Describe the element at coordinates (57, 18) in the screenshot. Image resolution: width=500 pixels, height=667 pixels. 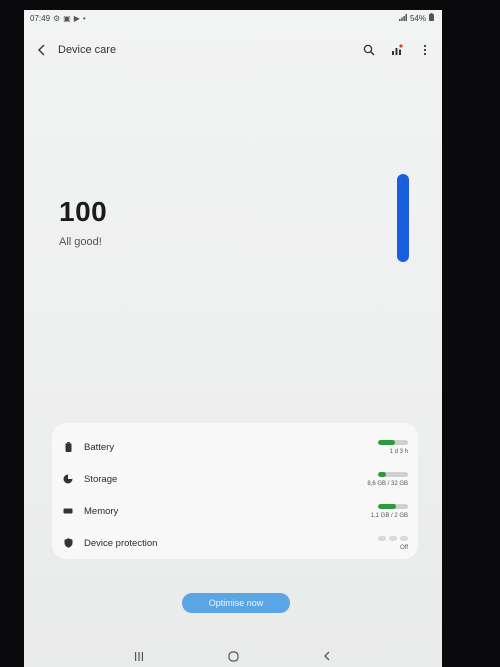
I see `settings-gear-icon: ⚙` at that location.